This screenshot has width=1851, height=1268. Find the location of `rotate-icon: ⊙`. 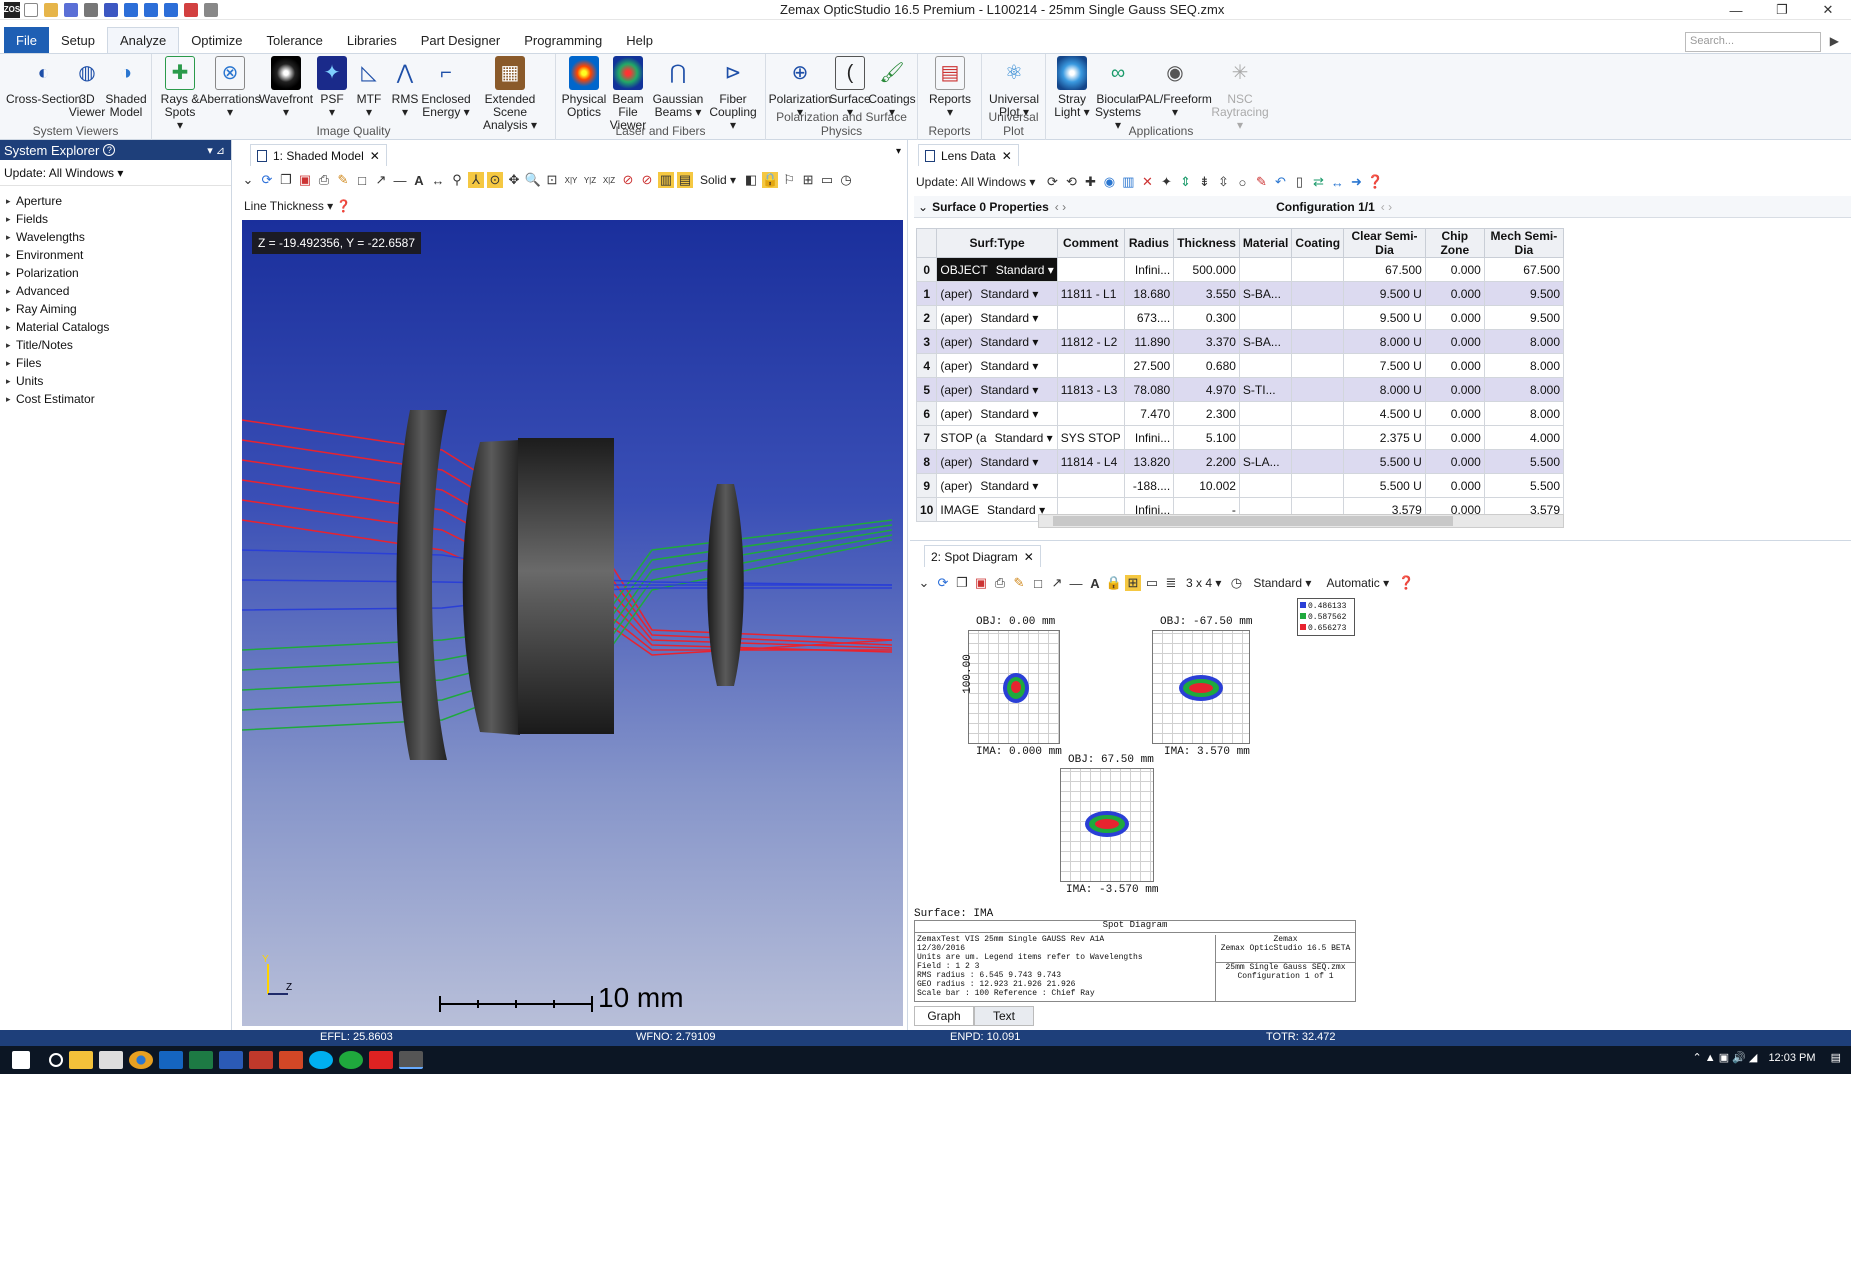

rotate-icon: ⊙ is located at coordinates (495, 180).